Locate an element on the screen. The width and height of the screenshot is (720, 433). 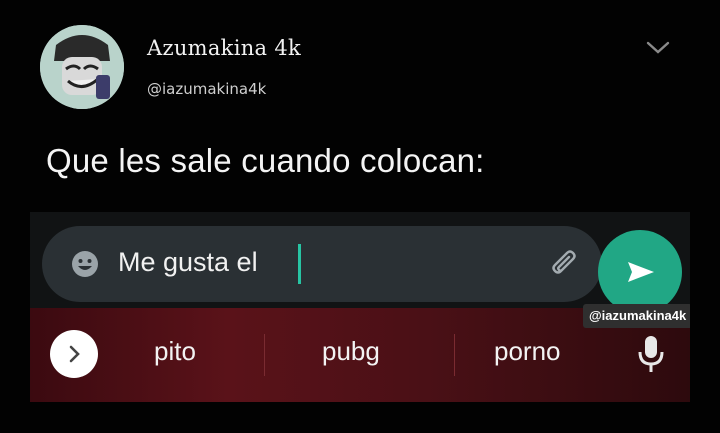
message-text: Me gusta el is located at coordinates (188, 262).